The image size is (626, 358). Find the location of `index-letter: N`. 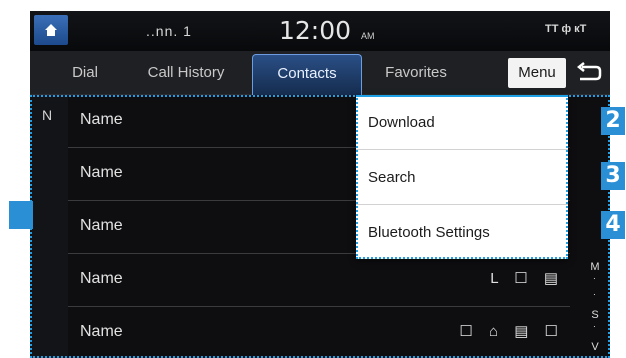

index-letter: N is located at coordinates (47, 115).